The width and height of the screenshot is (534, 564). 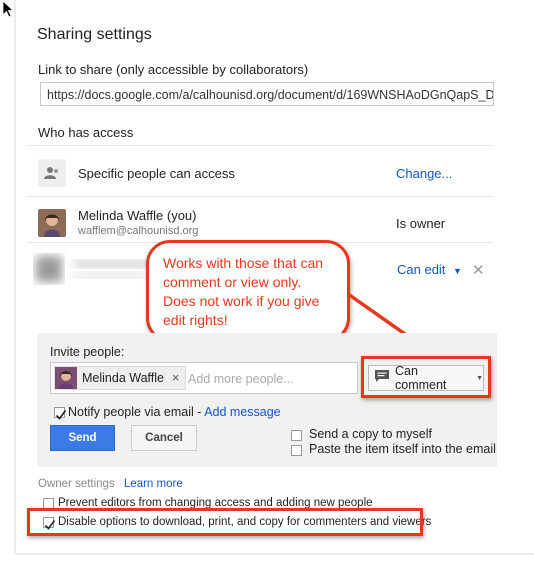 I want to click on paste-item-label: Paste the item itself into the email, so click(x=402, y=449).